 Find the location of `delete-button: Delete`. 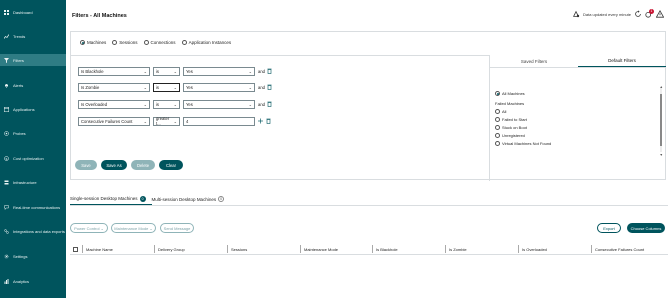

delete-button: Delete is located at coordinates (143, 165).